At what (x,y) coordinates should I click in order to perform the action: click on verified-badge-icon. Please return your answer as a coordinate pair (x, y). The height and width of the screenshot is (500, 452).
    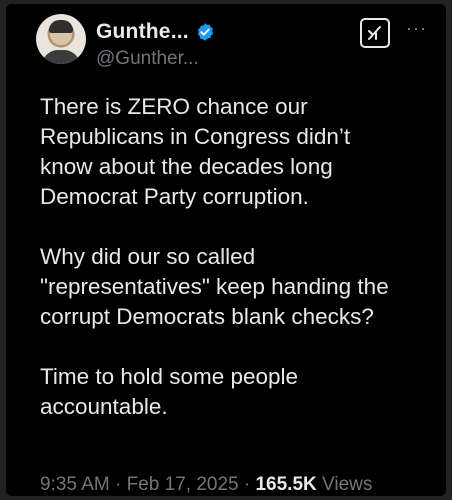
    Looking at the image, I should click on (205, 32).